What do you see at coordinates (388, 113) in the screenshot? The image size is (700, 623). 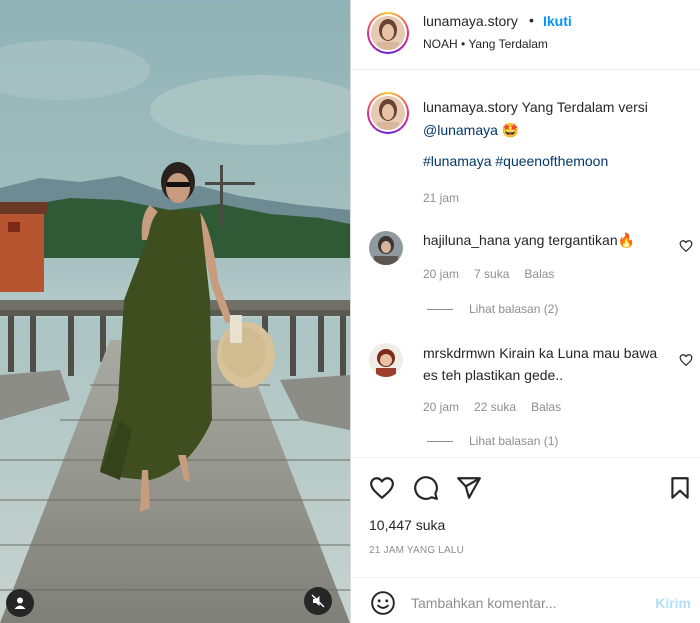 I see `caption-avatar` at bounding box center [388, 113].